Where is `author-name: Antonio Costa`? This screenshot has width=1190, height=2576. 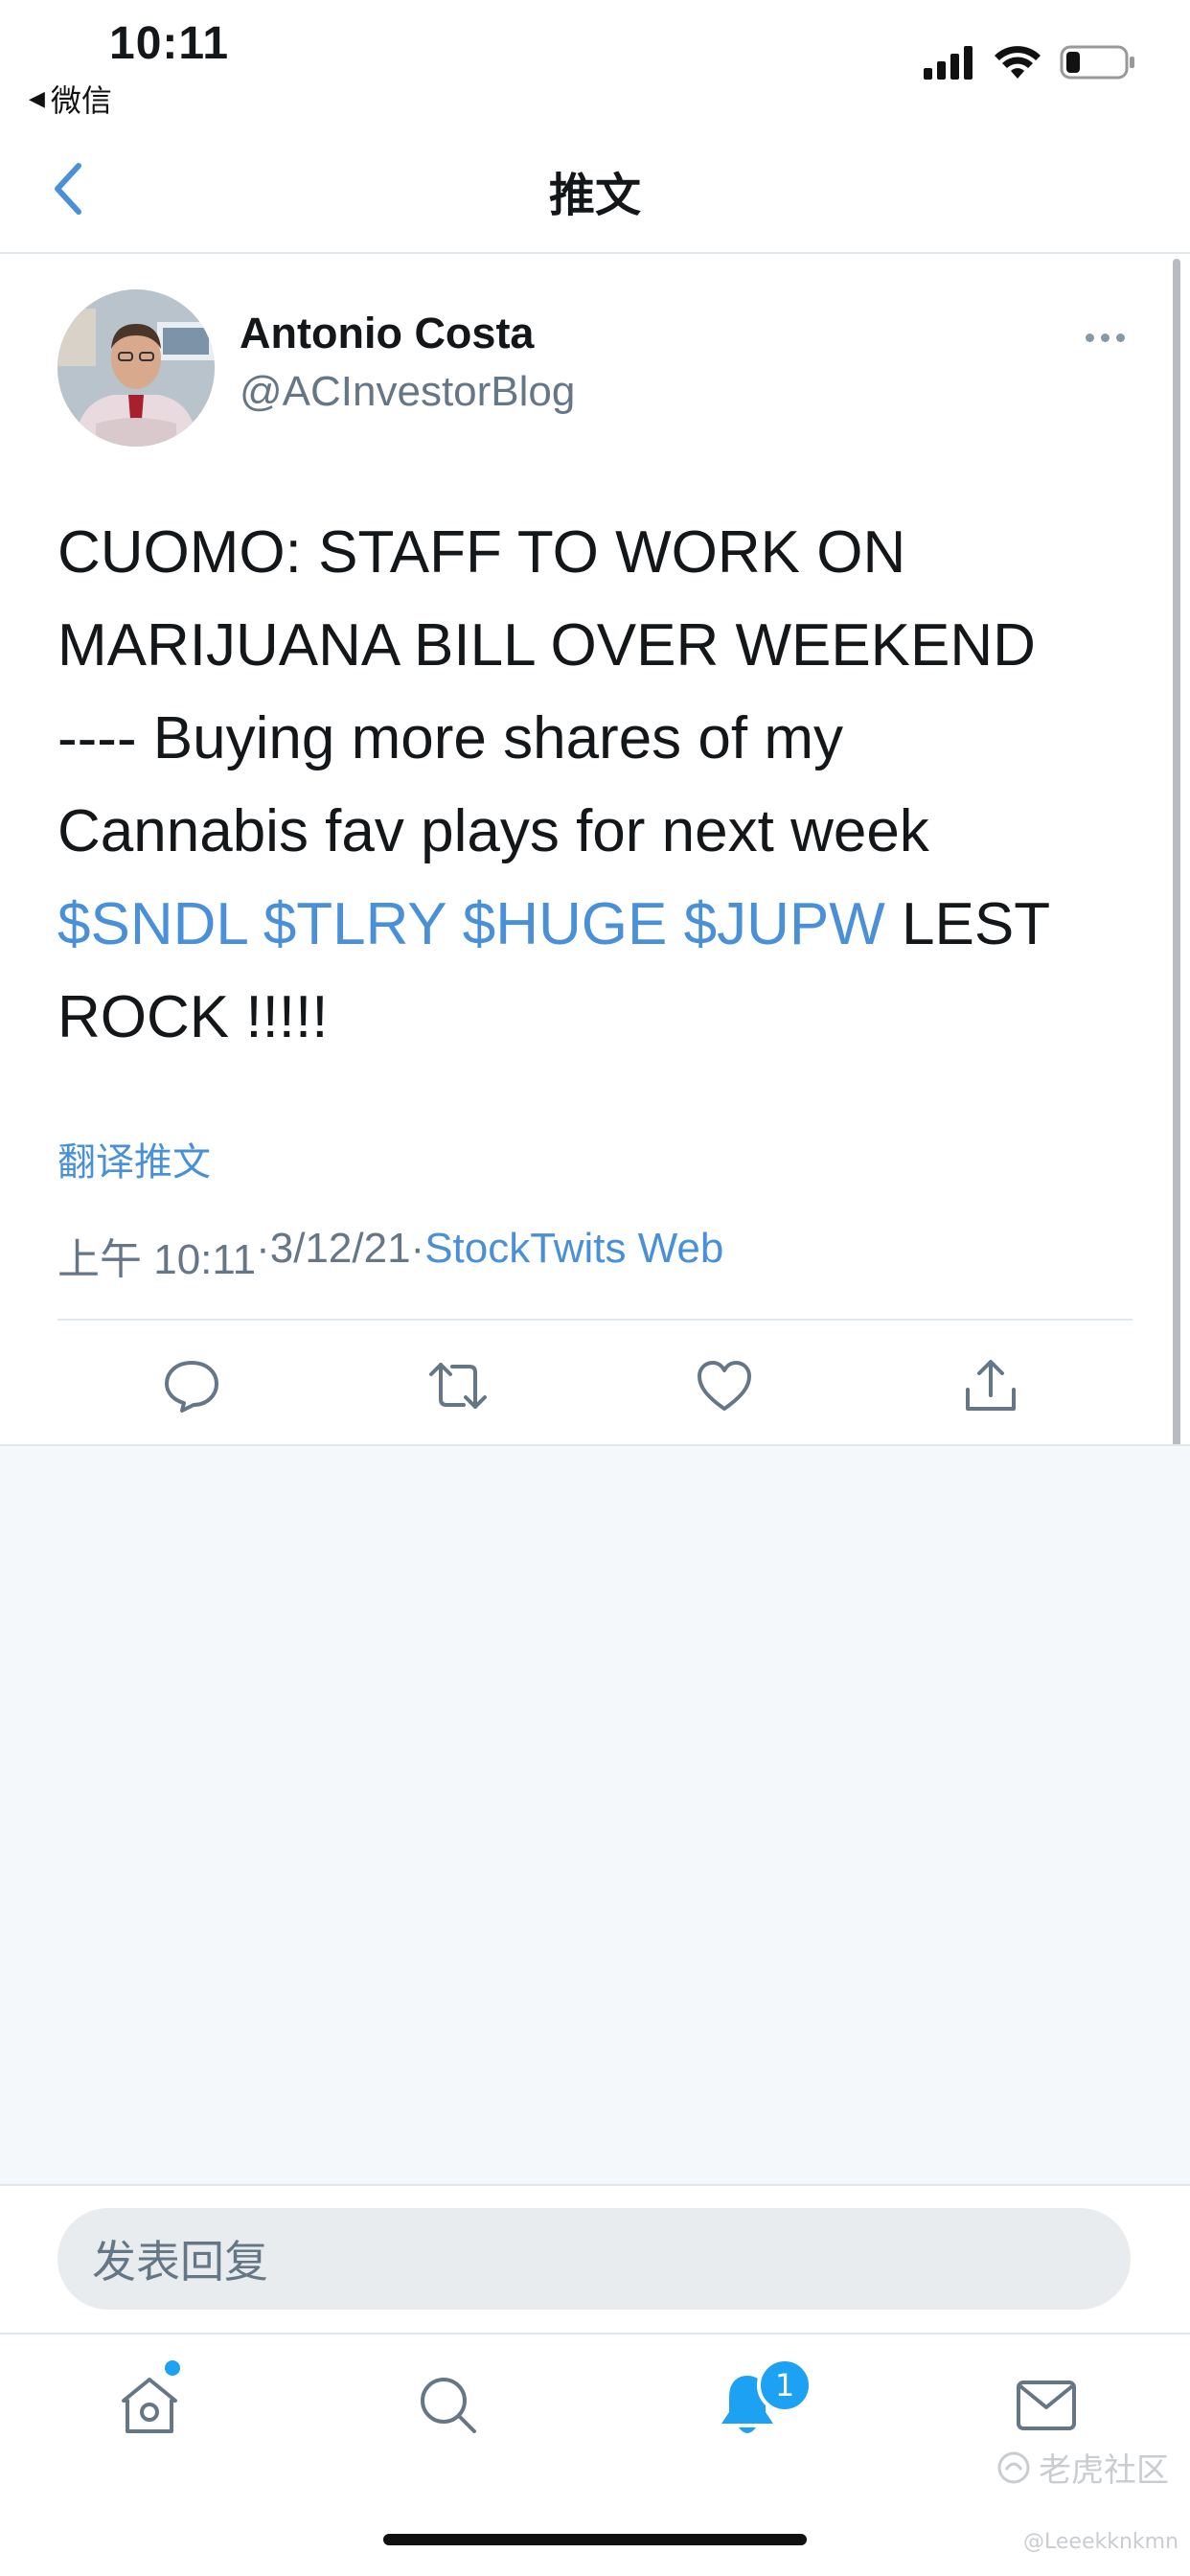 author-name: Antonio Costa is located at coordinates (387, 333).